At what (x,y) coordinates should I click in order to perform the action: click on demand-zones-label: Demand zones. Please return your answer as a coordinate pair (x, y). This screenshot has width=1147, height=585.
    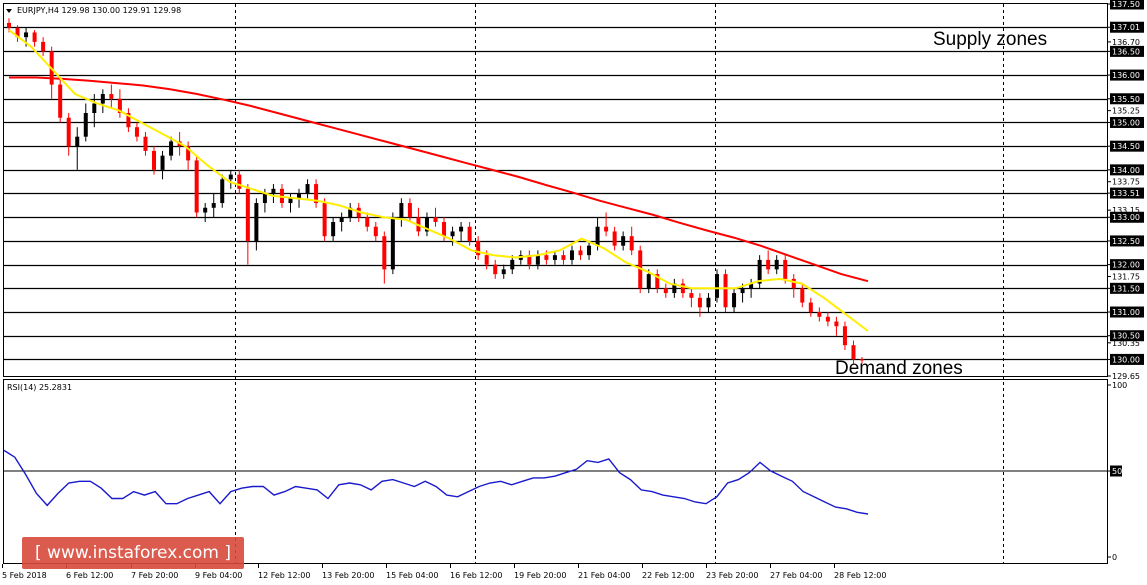
    Looking at the image, I should click on (899, 368).